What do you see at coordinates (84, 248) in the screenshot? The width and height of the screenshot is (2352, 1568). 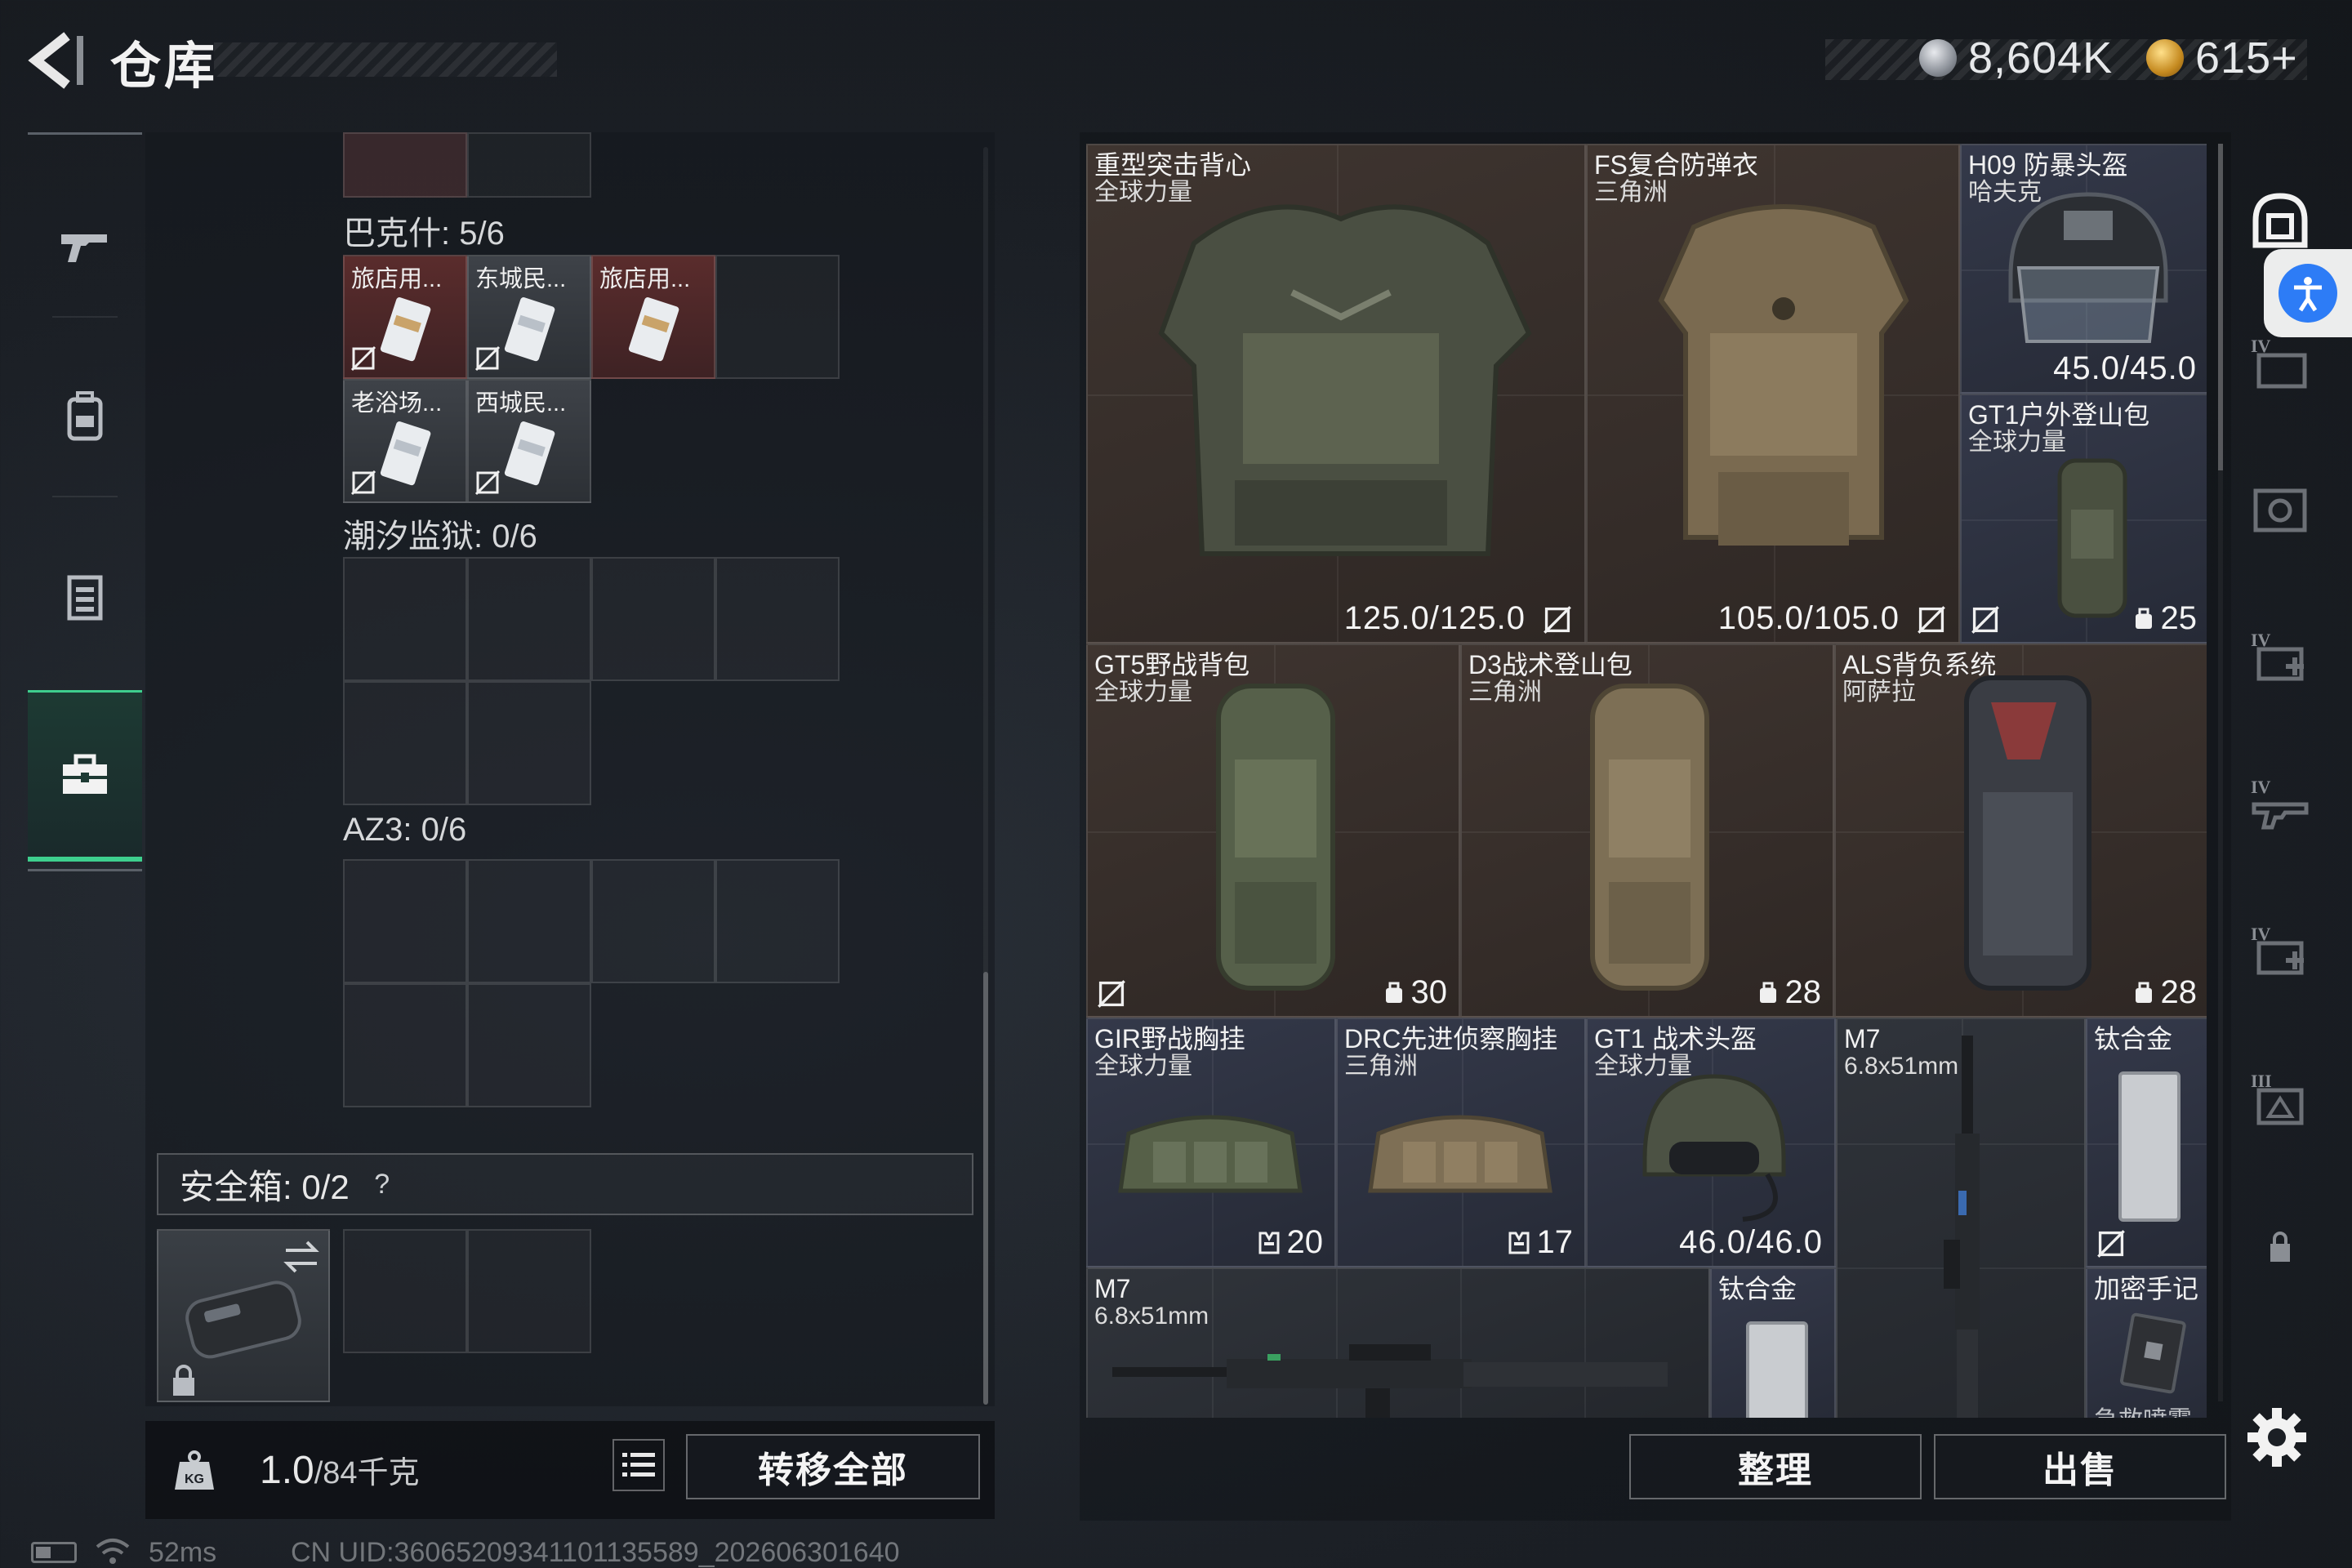 I see `gun-icon` at bounding box center [84, 248].